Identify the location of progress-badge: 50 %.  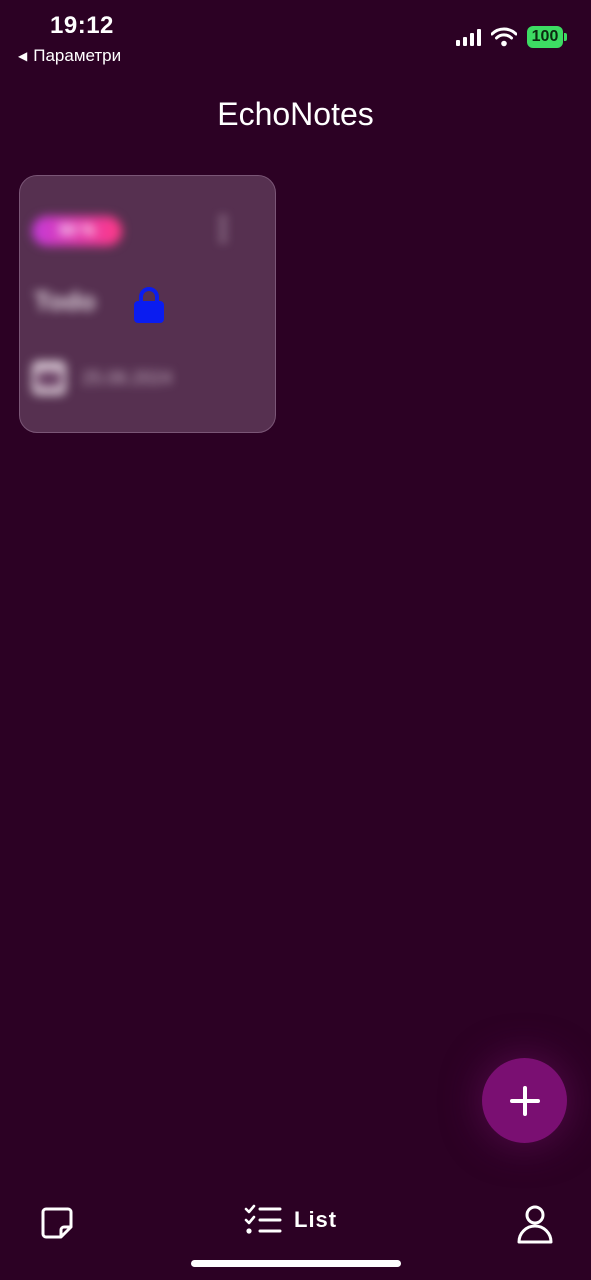
(77, 231).